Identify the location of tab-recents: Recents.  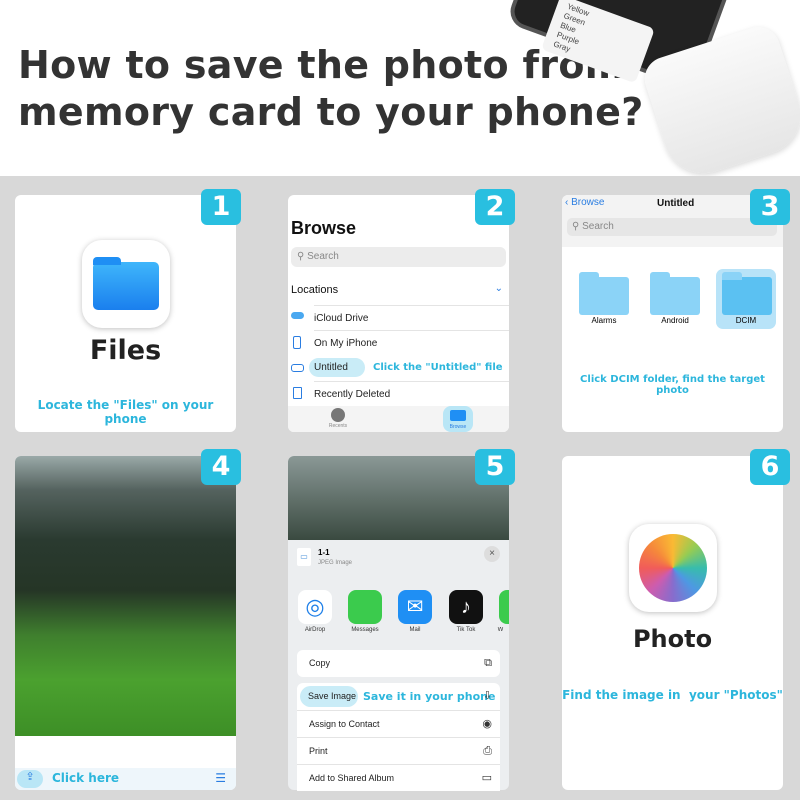
(338, 426).